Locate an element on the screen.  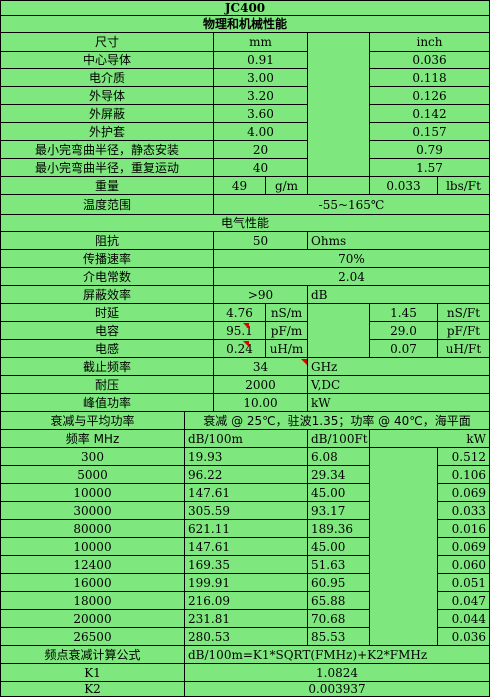
velocity-value: 70% is located at coordinates (352, 259).